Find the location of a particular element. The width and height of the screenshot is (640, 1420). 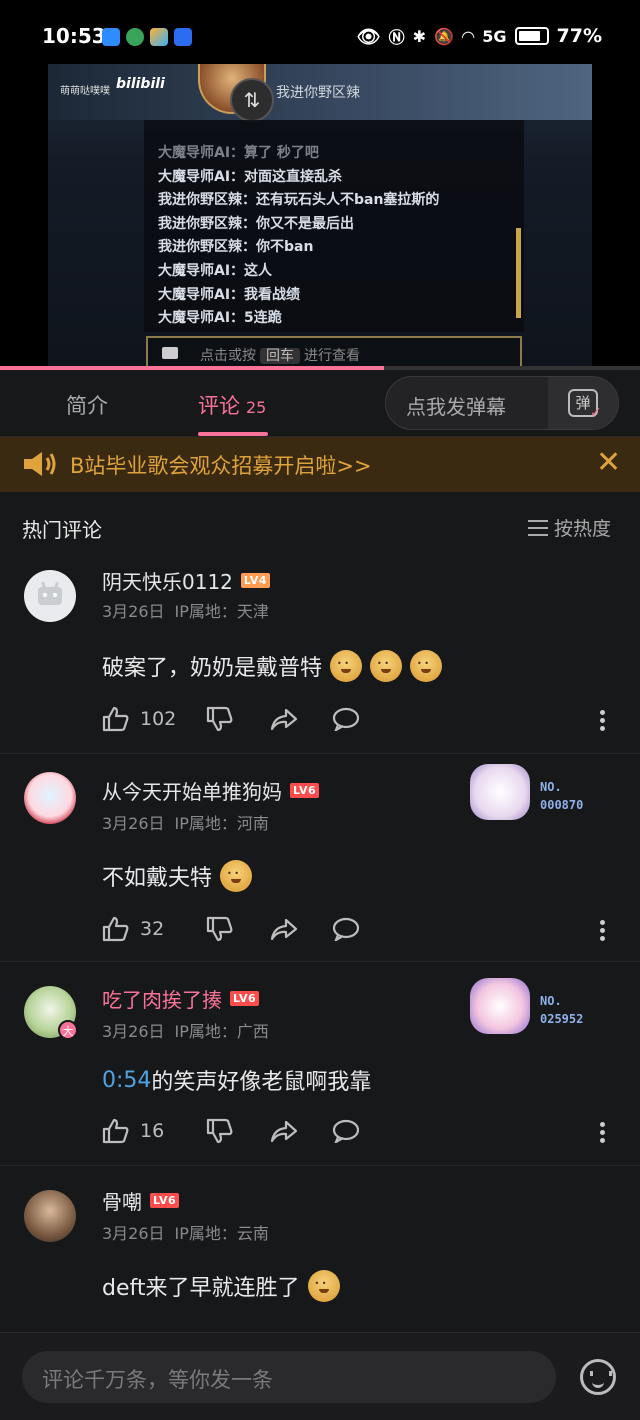

comment-meta: 3月26日 IP属地：广西 is located at coordinates (185, 1030).